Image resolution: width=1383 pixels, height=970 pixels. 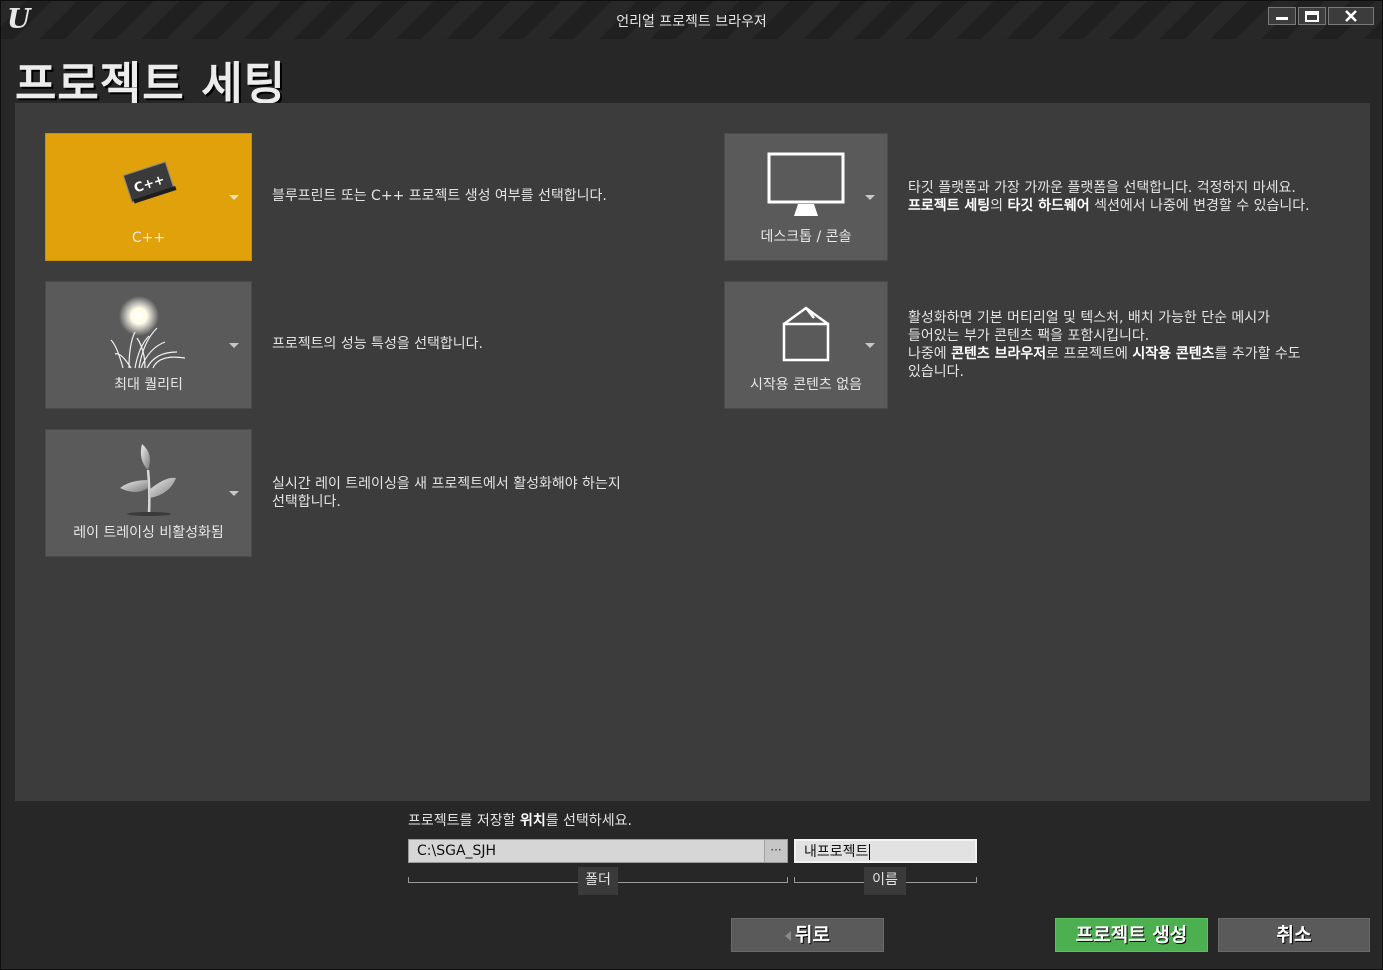 I want to click on bold-text: 콘텐츠 브라우저, so click(x=999, y=354).